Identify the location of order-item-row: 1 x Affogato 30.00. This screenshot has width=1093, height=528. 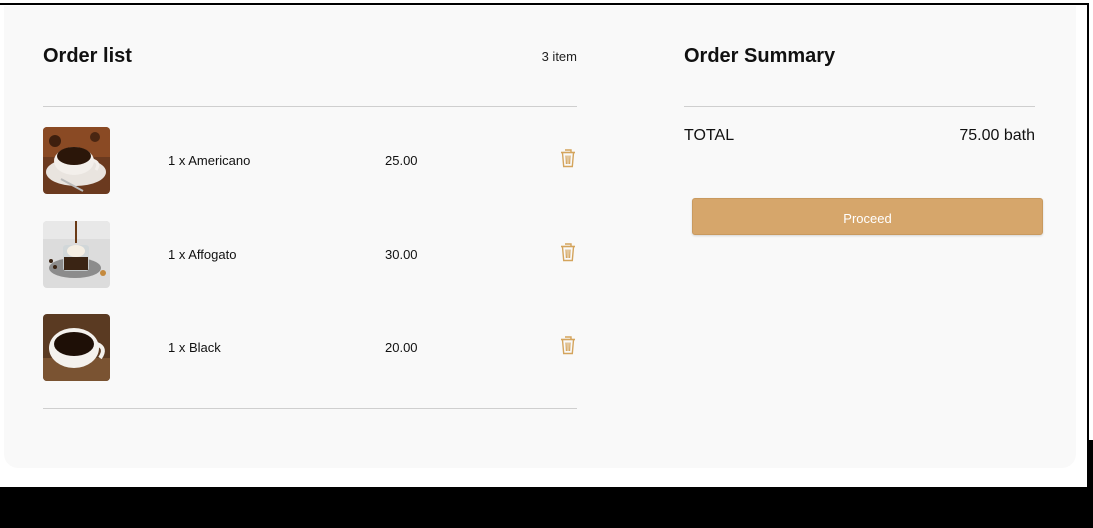
(310, 254).